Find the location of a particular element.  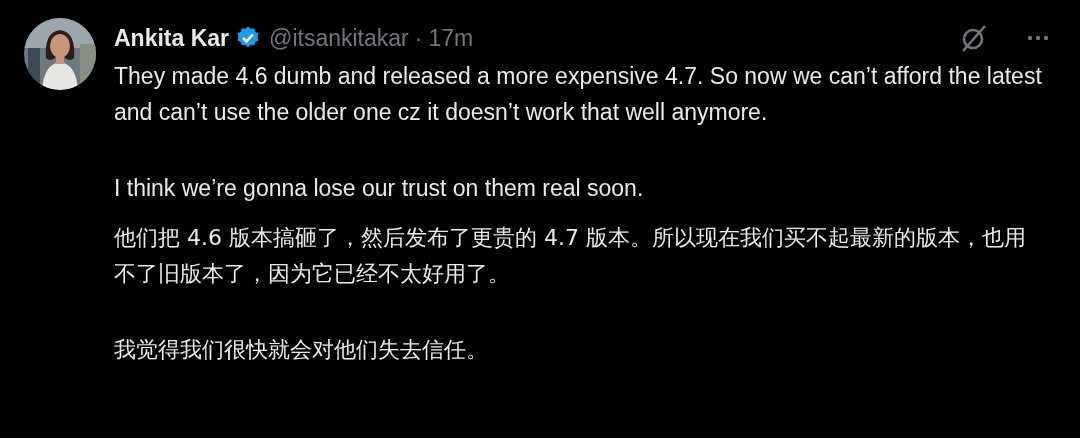

timestamp: 17m is located at coordinates (451, 38).